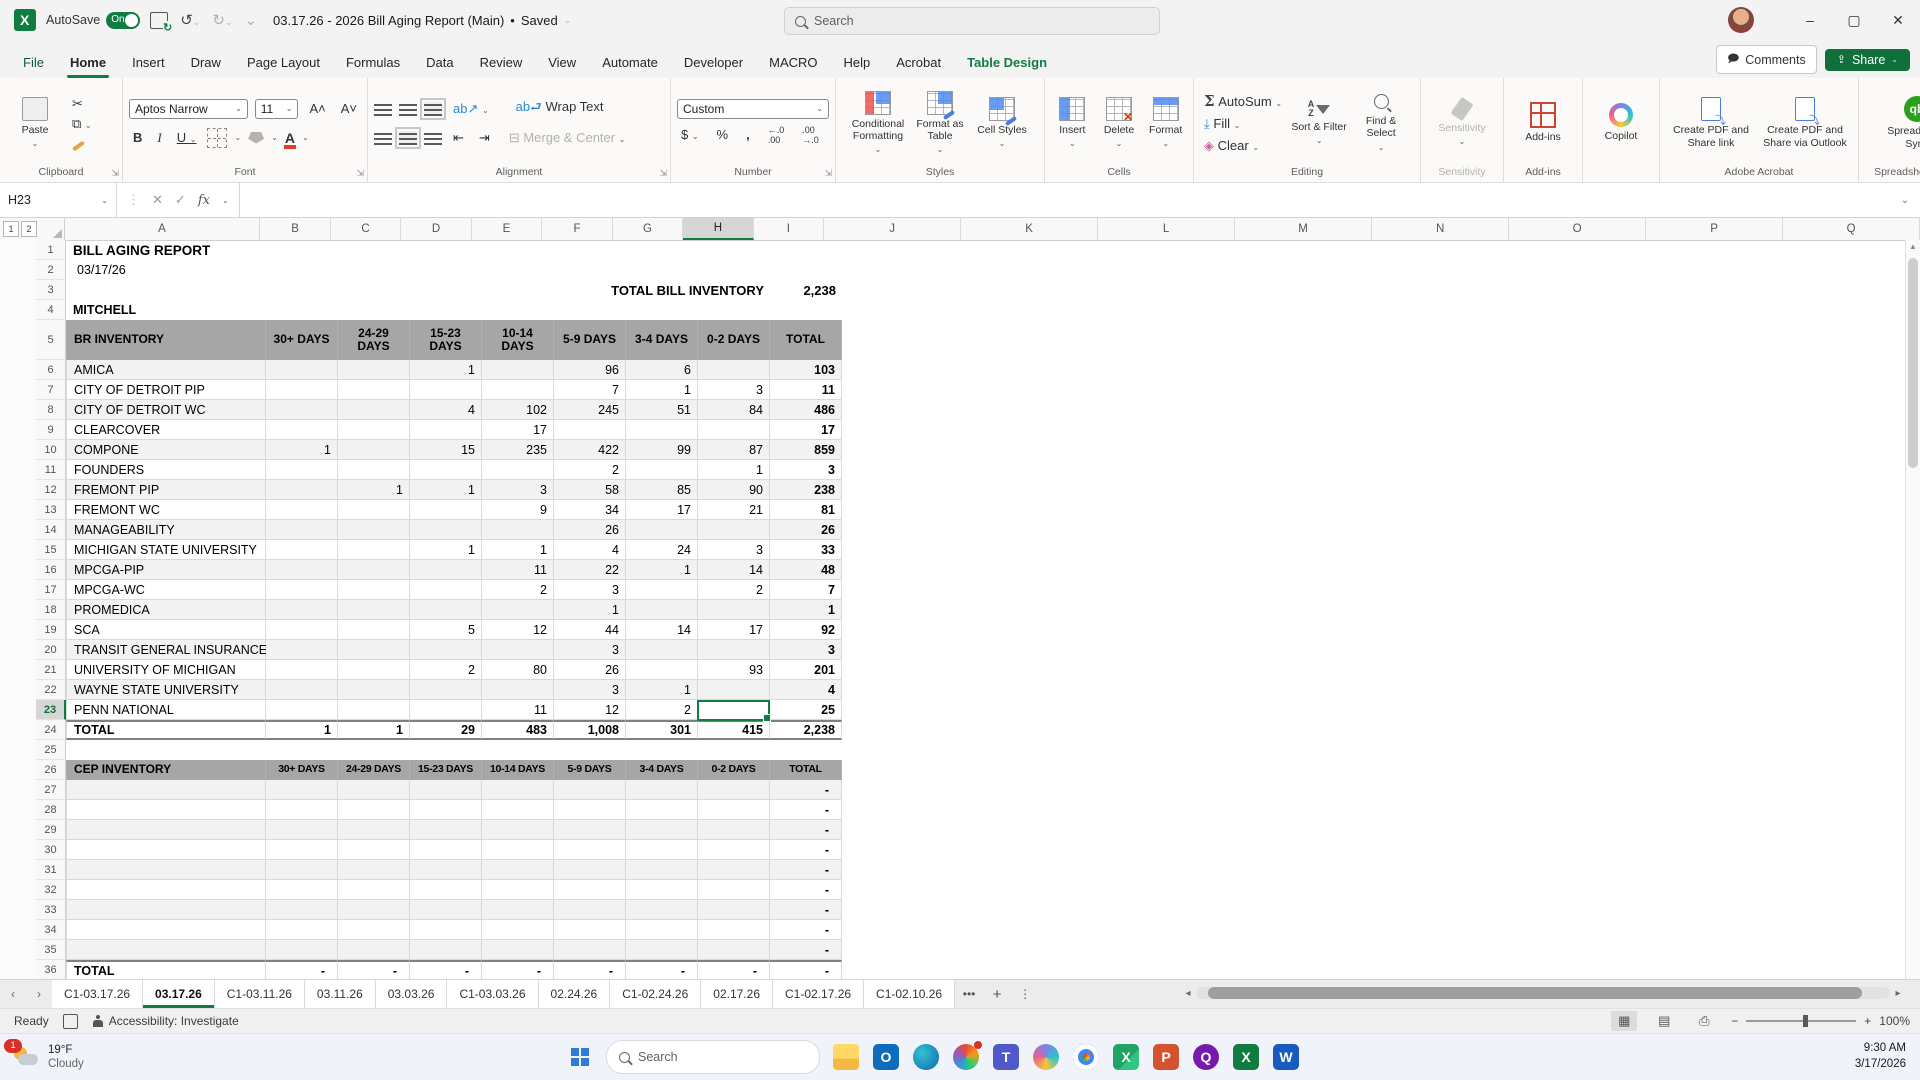  Describe the element at coordinates (806, 340) in the screenshot. I see `br-col-header: TOTAL` at that location.